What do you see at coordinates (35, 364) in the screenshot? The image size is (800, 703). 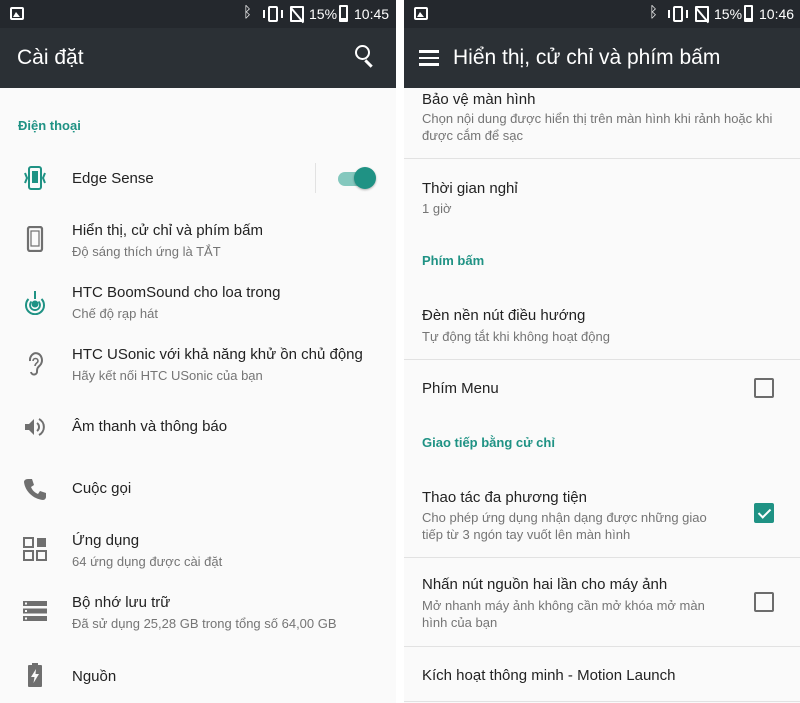 I see `ear-icon` at bounding box center [35, 364].